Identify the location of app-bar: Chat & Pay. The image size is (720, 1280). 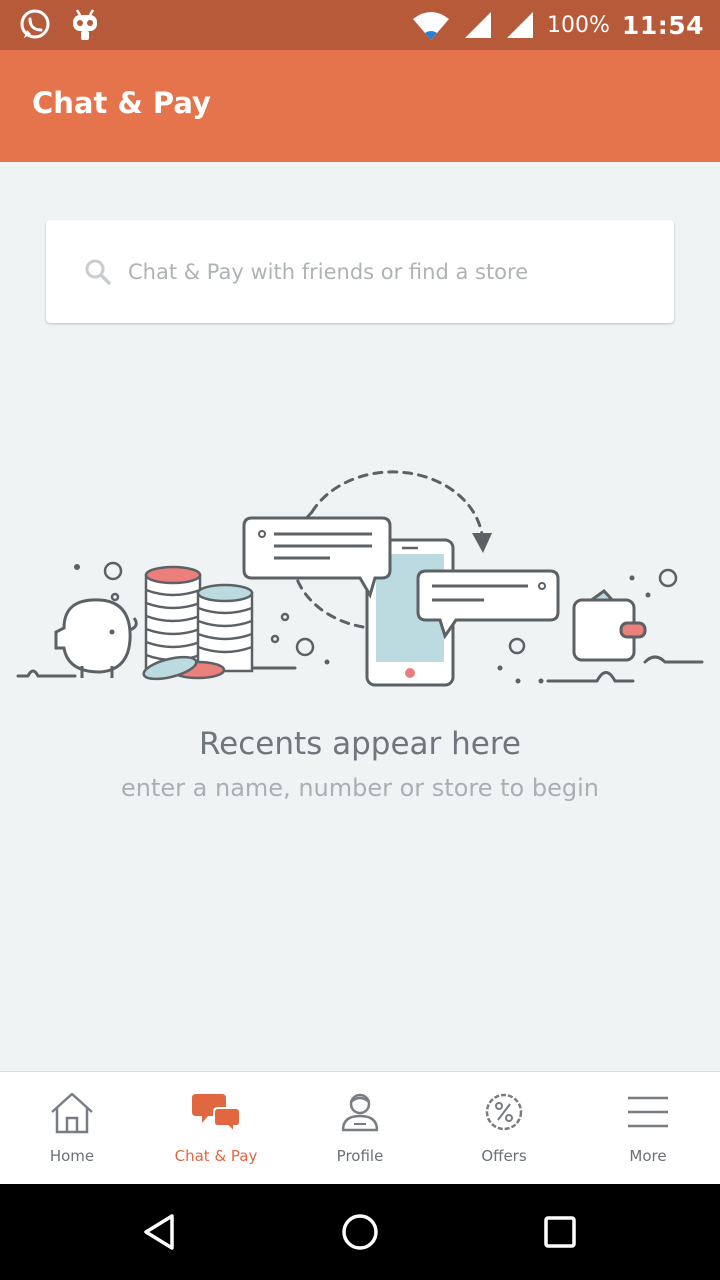
(360, 106).